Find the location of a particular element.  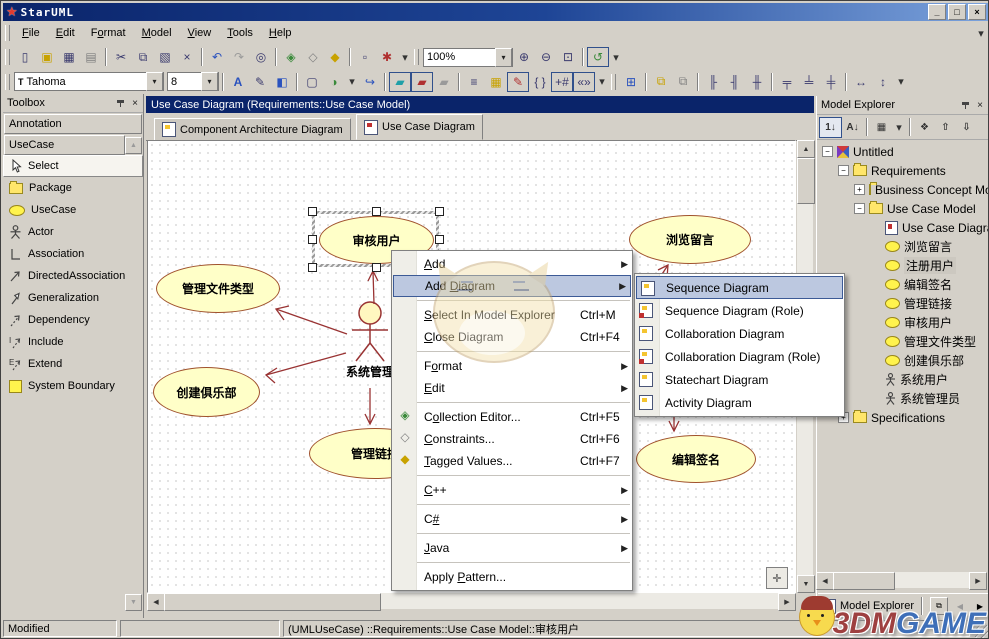

menu-item-collection-editor: ◈ Collection Editor... Ctrl+F5 is located at coordinates (512, 417).